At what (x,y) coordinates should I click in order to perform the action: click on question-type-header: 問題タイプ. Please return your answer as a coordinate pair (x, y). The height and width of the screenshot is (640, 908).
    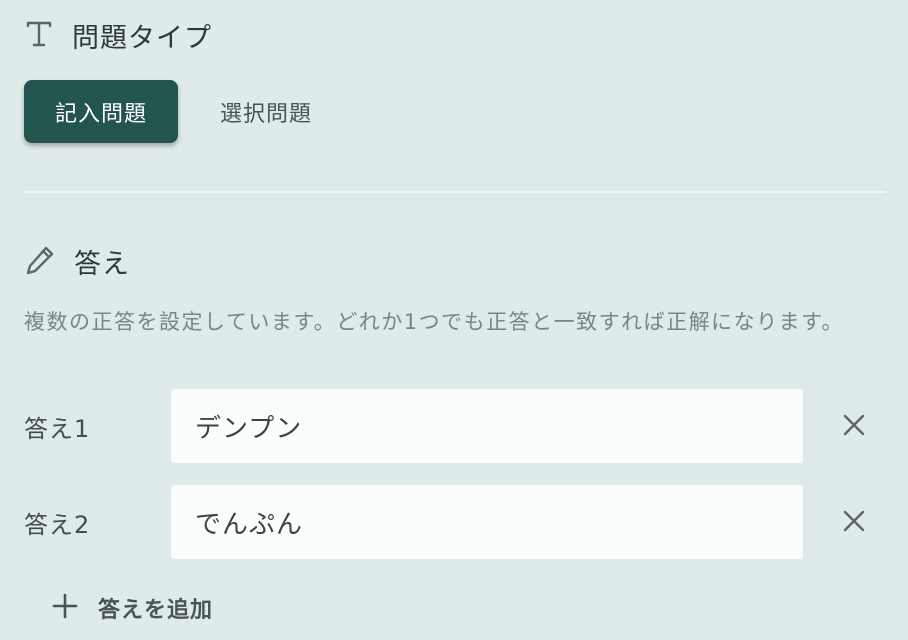
    Looking at the image, I should click on (118, 35).